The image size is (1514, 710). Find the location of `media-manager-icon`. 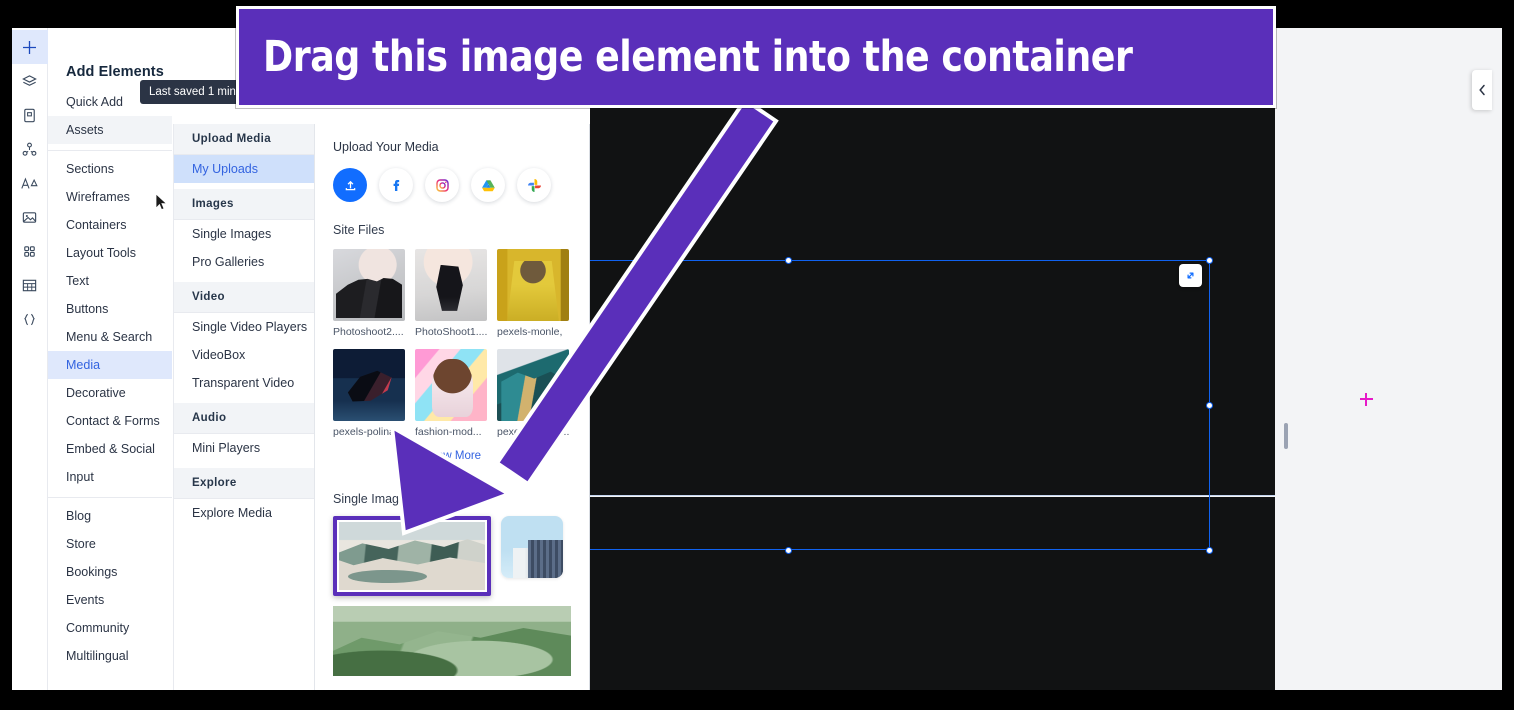

media-manager-icon is located at coordinates (30, 217).